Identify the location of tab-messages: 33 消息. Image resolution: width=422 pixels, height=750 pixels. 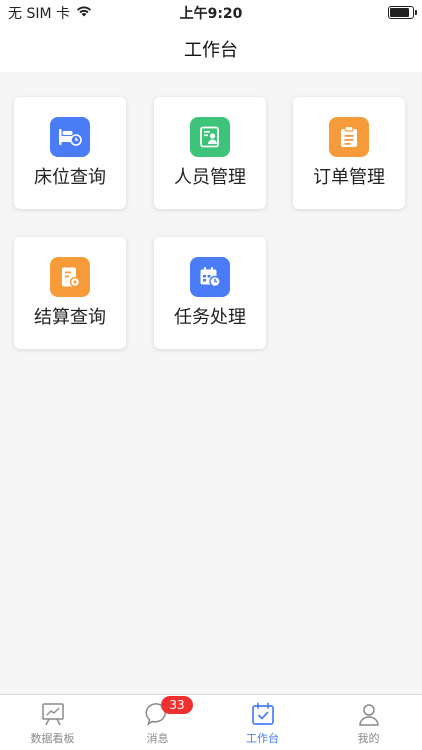
(157, 722).